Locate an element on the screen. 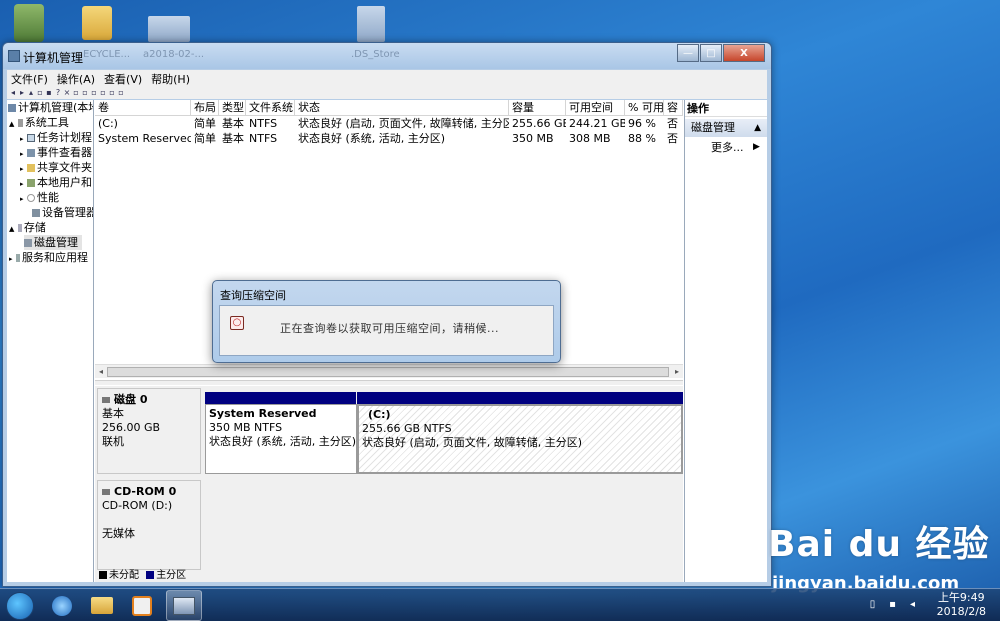 The image size is (1000, 621). volume-icon: ◂ is located at coordinates (912, 604).